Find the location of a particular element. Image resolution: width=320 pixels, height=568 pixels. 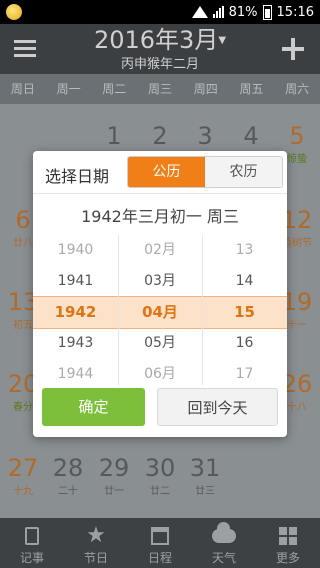

star-icon: ★ is located at coordinates (96, 535).